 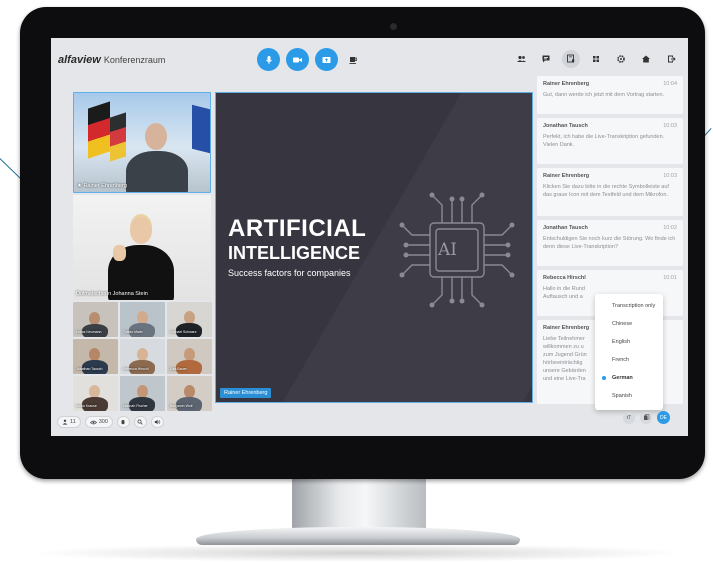 I want to click on participants-button, so click(x=521, y=59).